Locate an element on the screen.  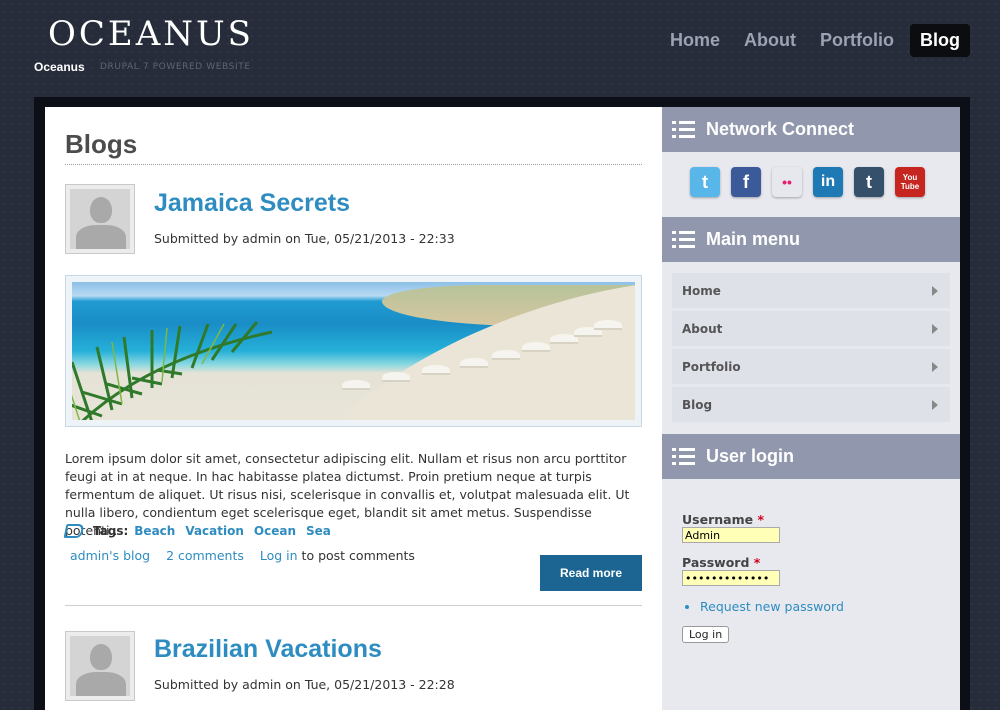
menu-item-blog: Blog is located at coordinates (811, 404).